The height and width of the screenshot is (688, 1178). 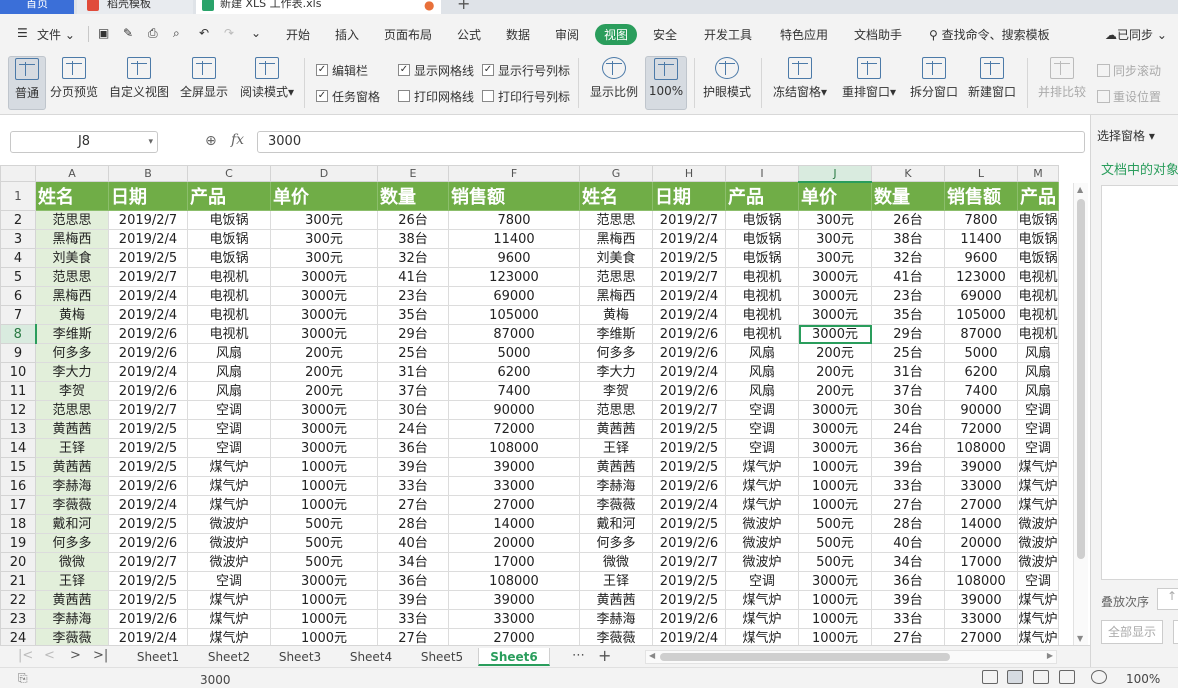 What do you see at coordinates (56, 34) in the screenshot?
I see `file-menu: 文件 ⌄` at bounding box center [56, 34].